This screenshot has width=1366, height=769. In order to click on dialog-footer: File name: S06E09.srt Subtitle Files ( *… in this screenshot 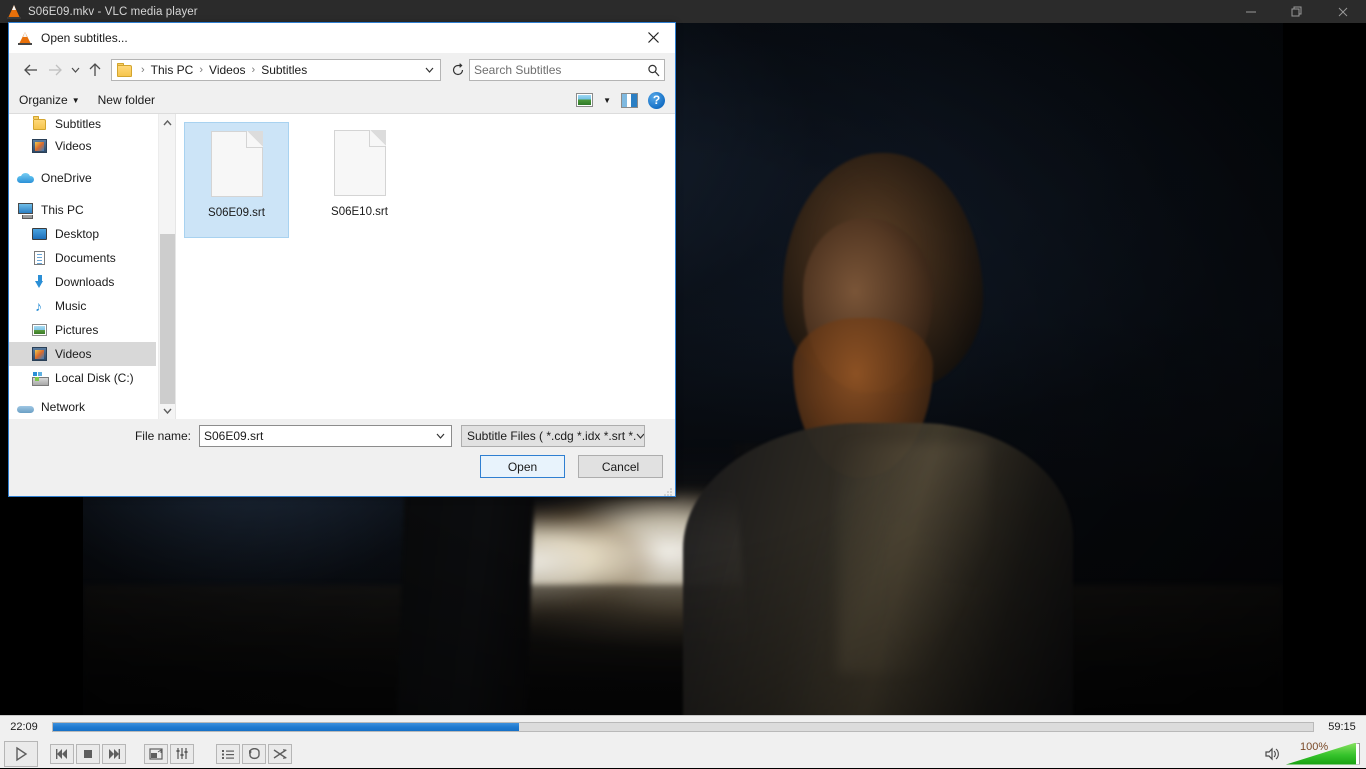, I will do `click(342, 457)`.